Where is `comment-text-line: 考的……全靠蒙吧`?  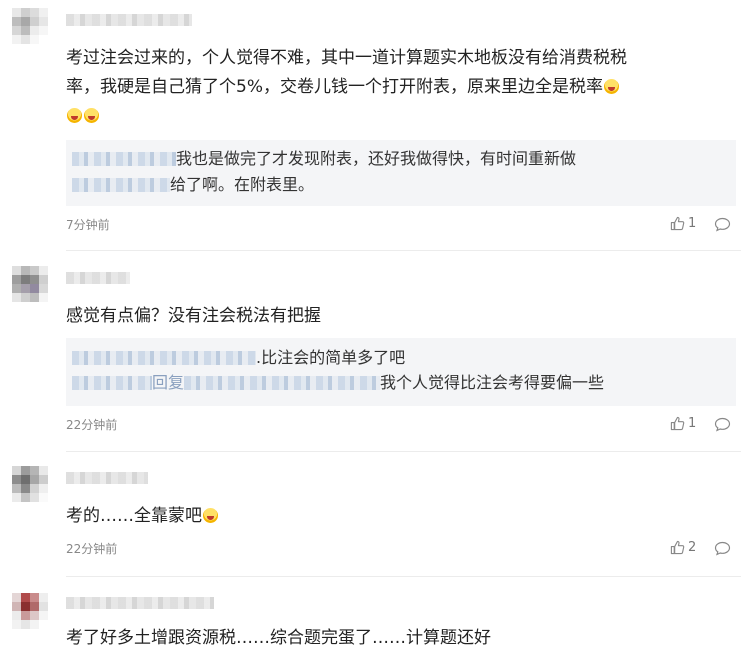
comment-text-line: 考的……全靠蒙吧 is located at coordinates (134, 516).